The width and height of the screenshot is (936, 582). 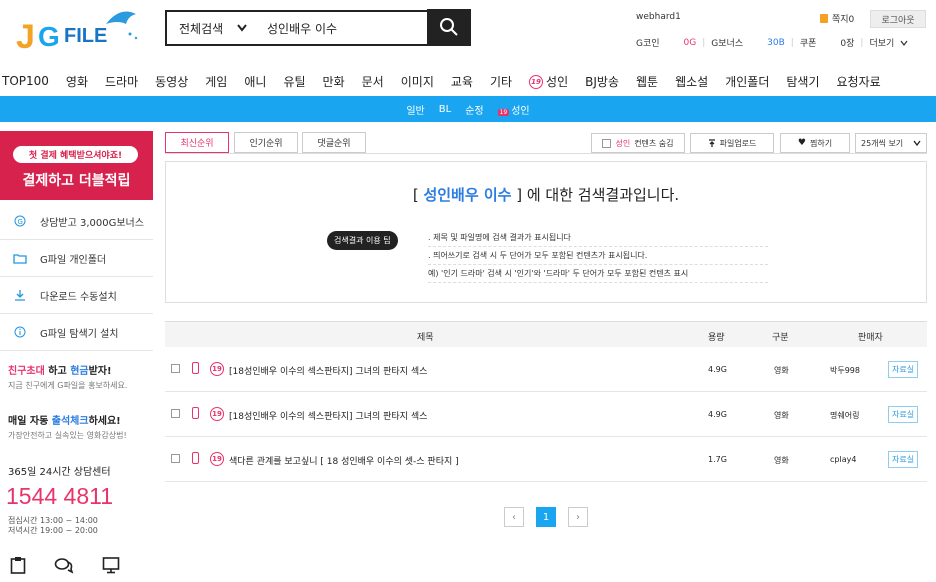 I want to click on svg-text: G, so click(x=20, y=222).